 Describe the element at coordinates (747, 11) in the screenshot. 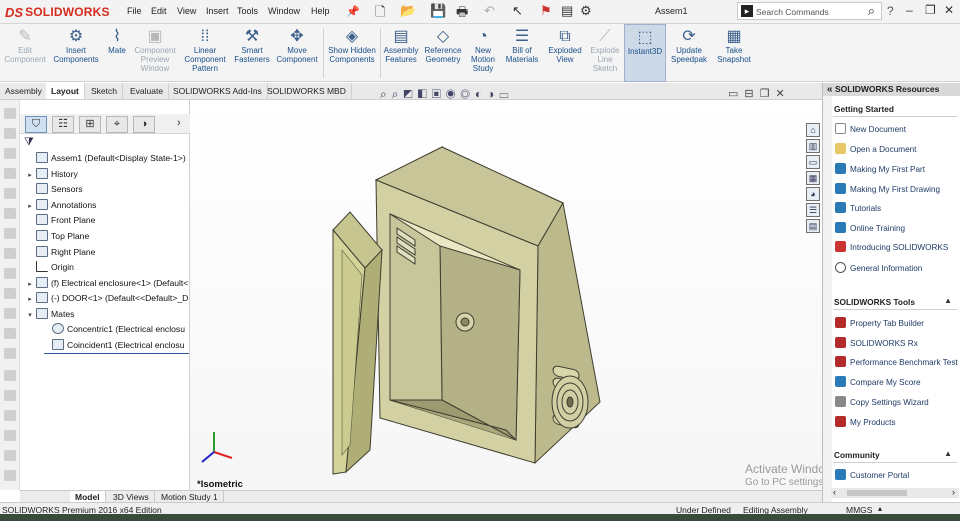

I see `search-menu-icon: ▸` at that location.